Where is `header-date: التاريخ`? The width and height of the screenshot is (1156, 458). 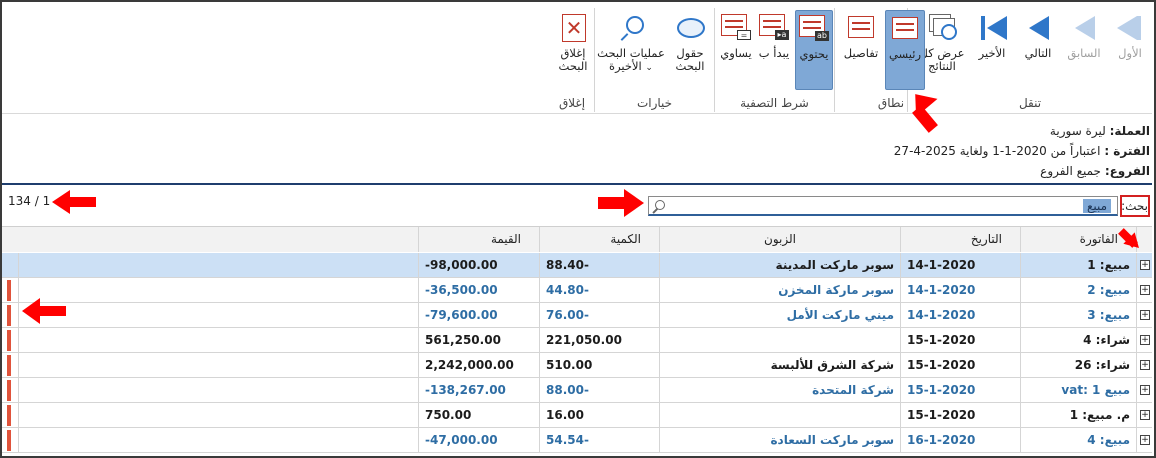
header-date: التاريخ is located at coordinates (960, 239).